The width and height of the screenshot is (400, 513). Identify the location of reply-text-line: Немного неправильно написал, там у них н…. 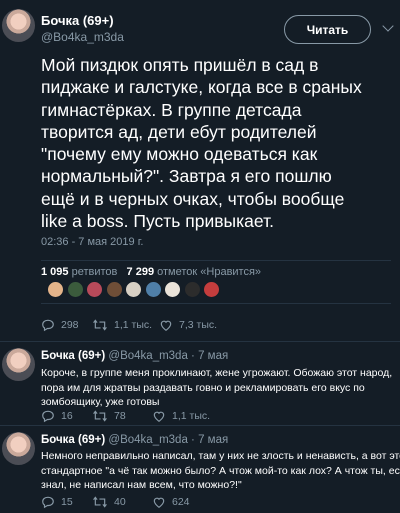
(220, 456).